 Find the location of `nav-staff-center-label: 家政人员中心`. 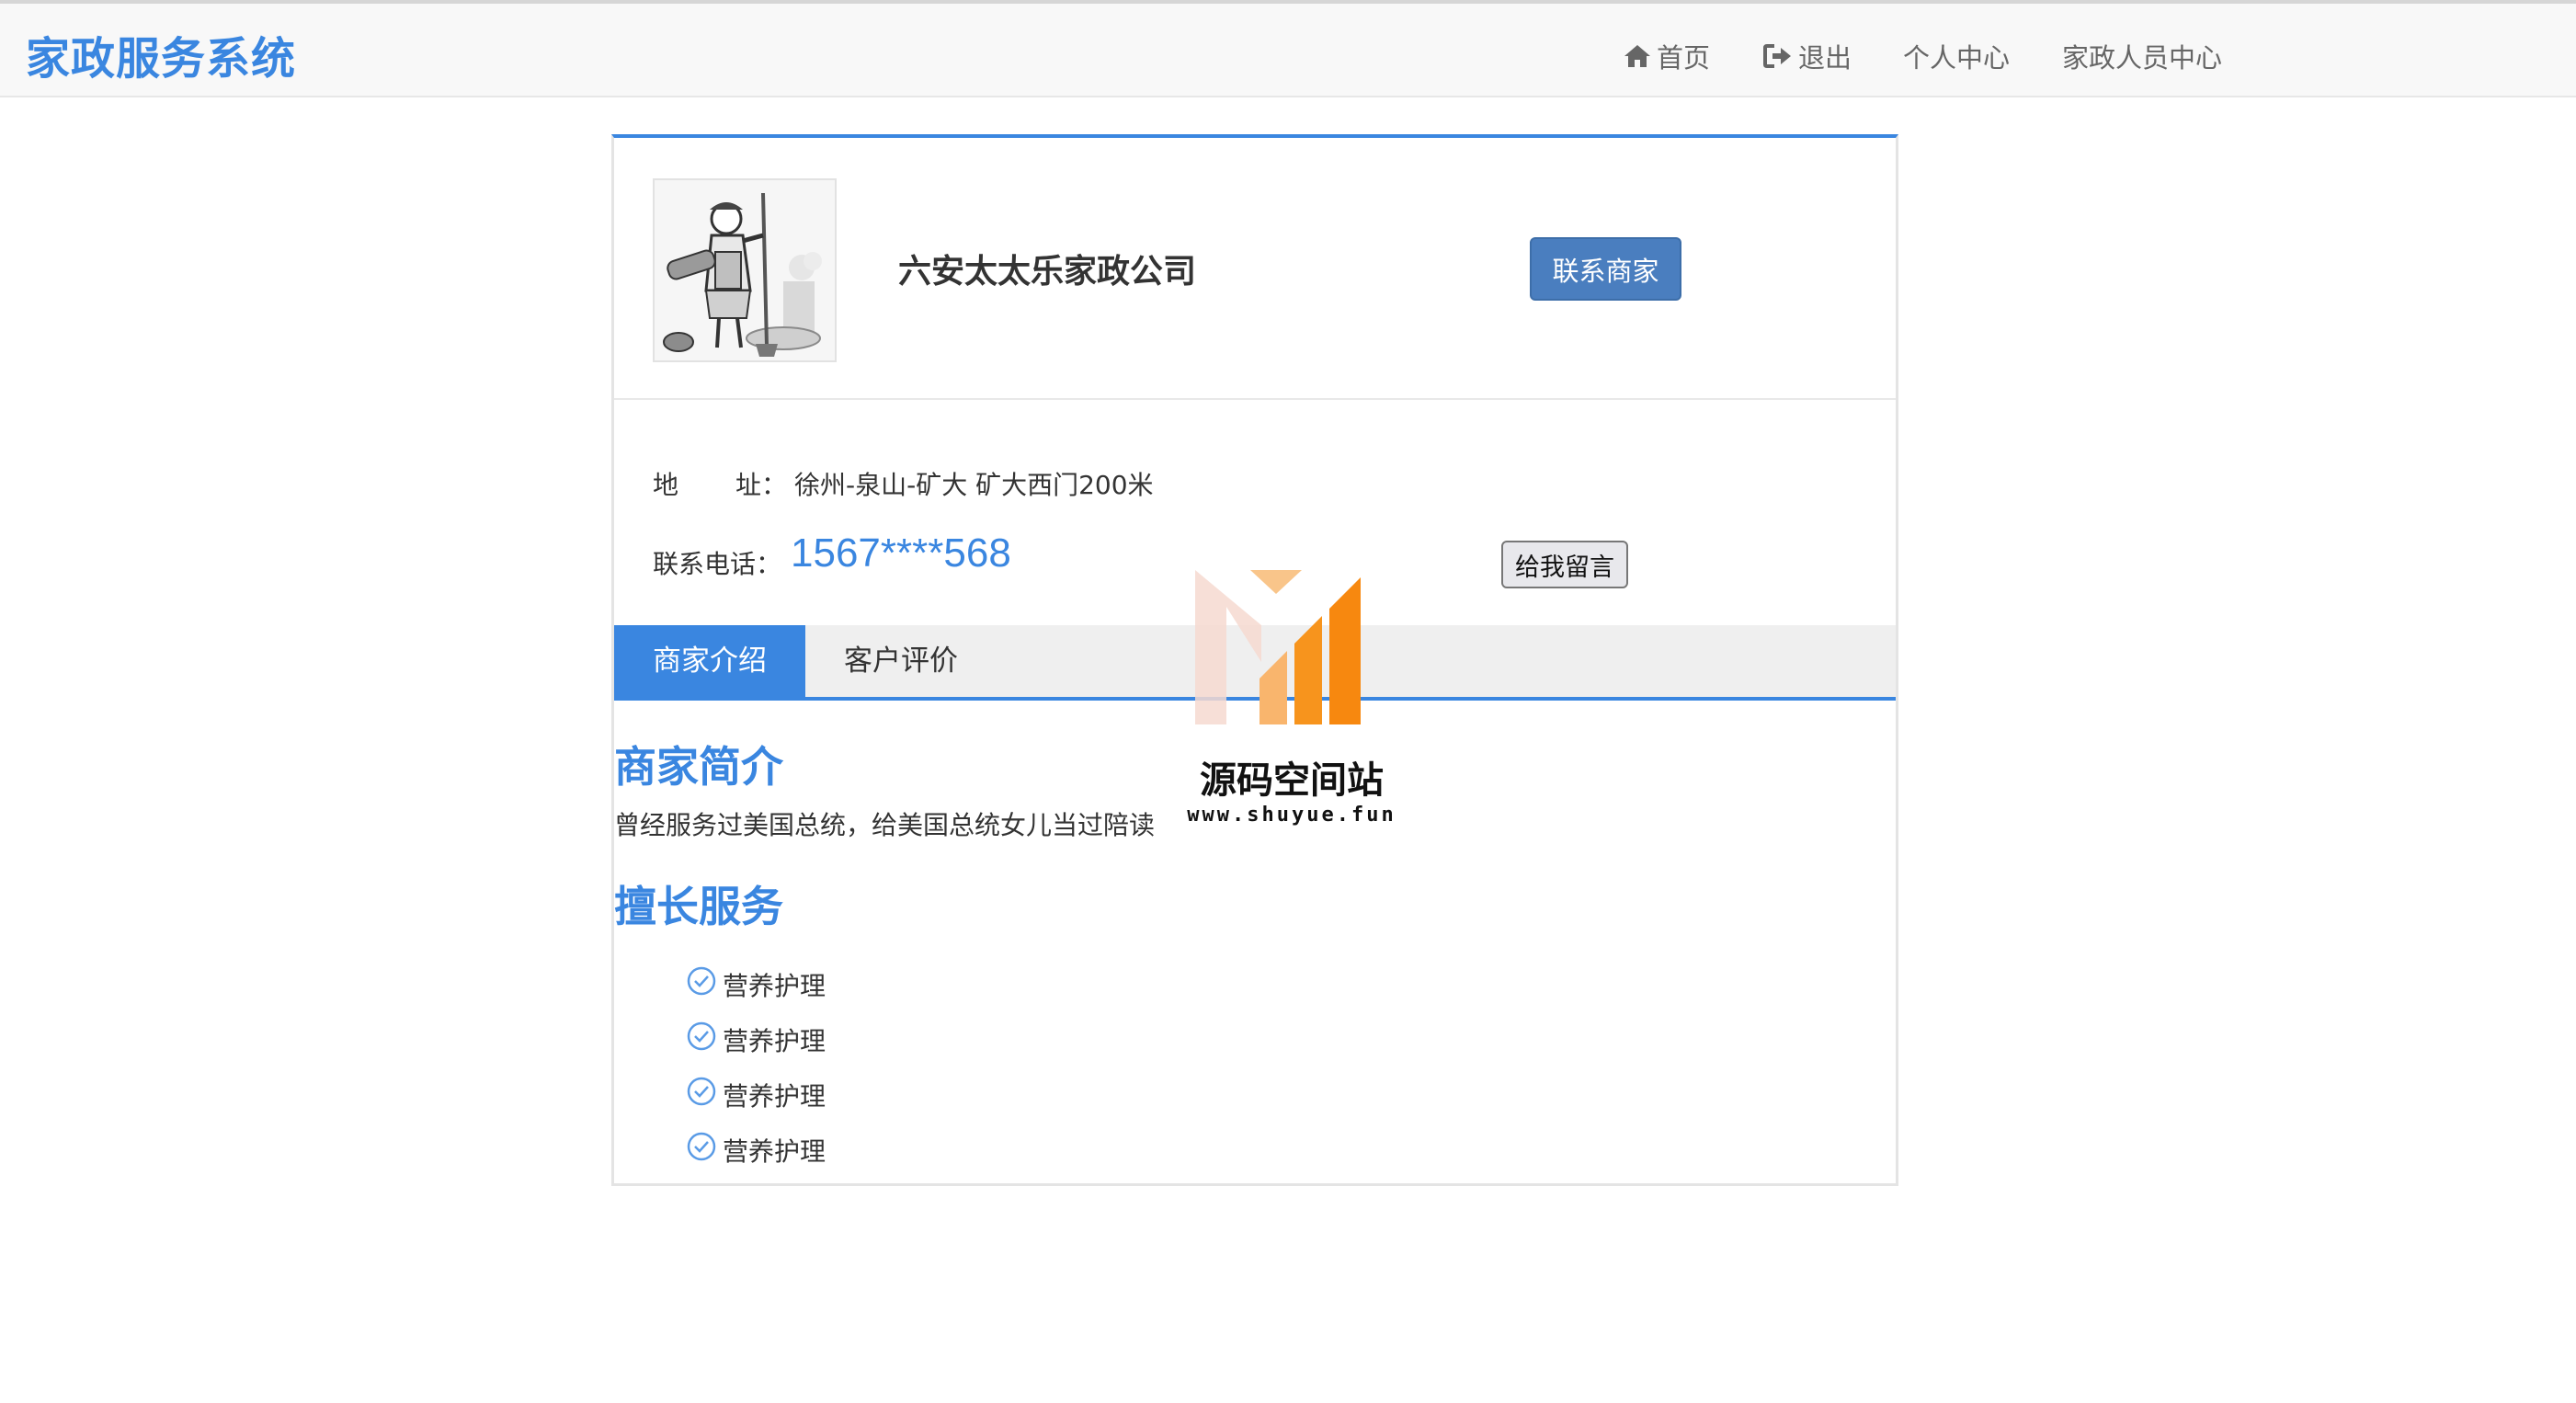

nav-staff-center-label: 家政人员中心 is located at coordinates (2142, 58).